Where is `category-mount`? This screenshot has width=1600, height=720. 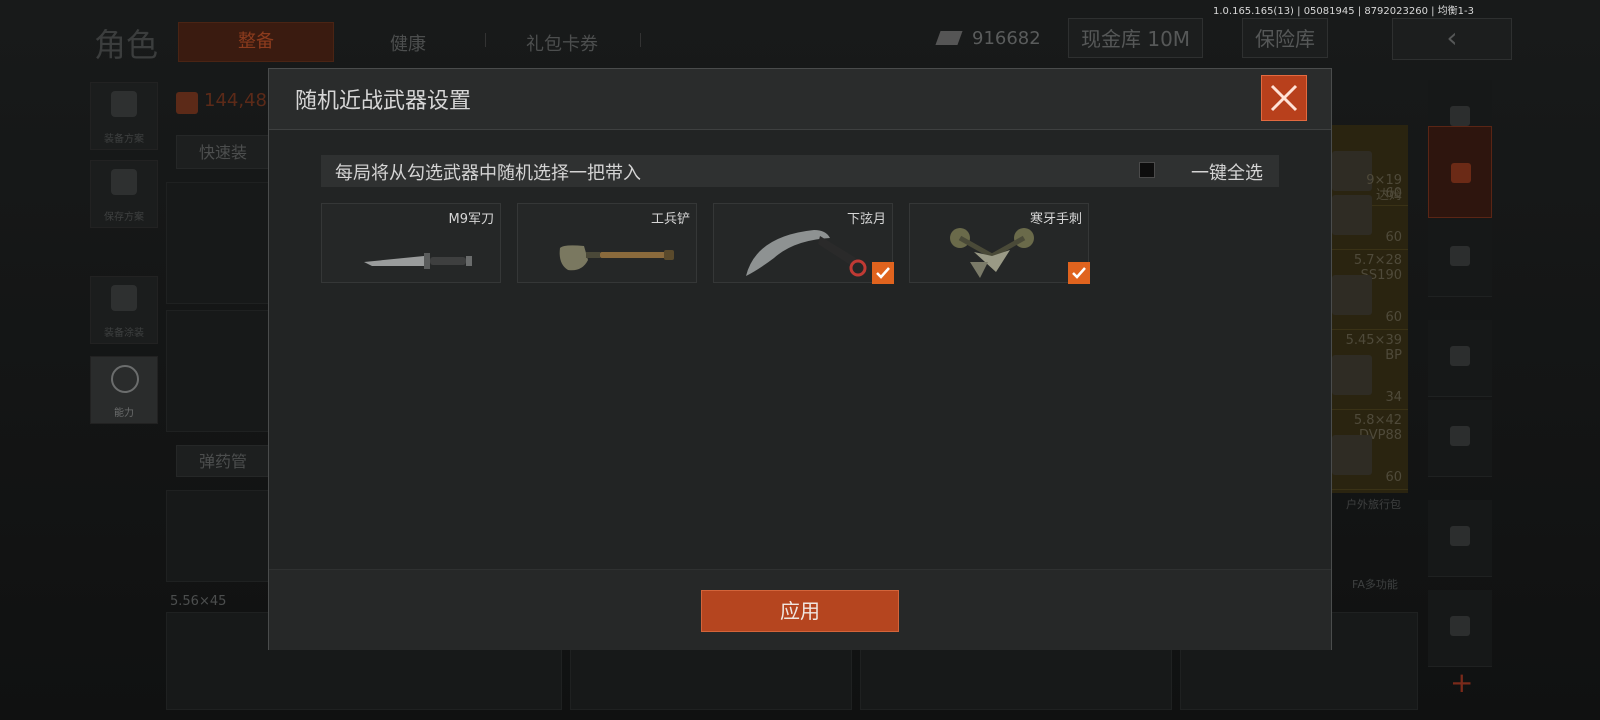 category-mount is located at coordinates (1460, 628).